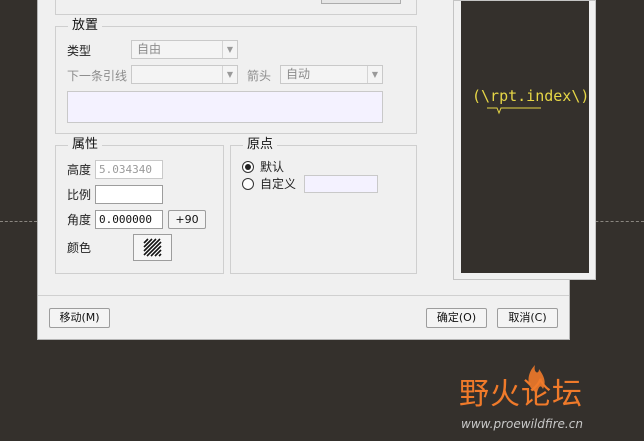 This screenshot has height=441, width=644. I want to click on color-label: 颜色, so click(79, 248).